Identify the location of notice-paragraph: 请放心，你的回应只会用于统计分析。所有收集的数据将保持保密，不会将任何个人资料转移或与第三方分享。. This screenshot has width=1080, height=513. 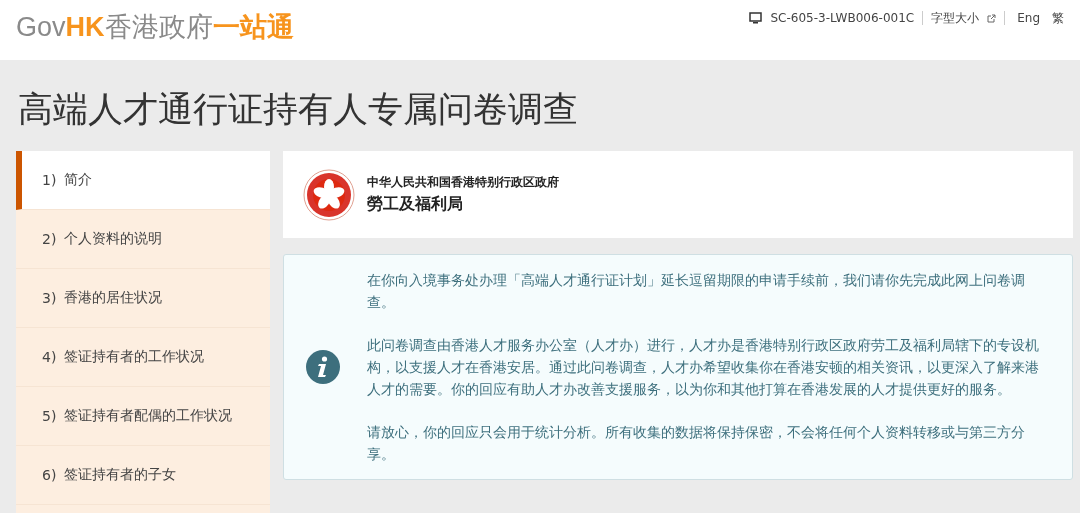
(696, 443).